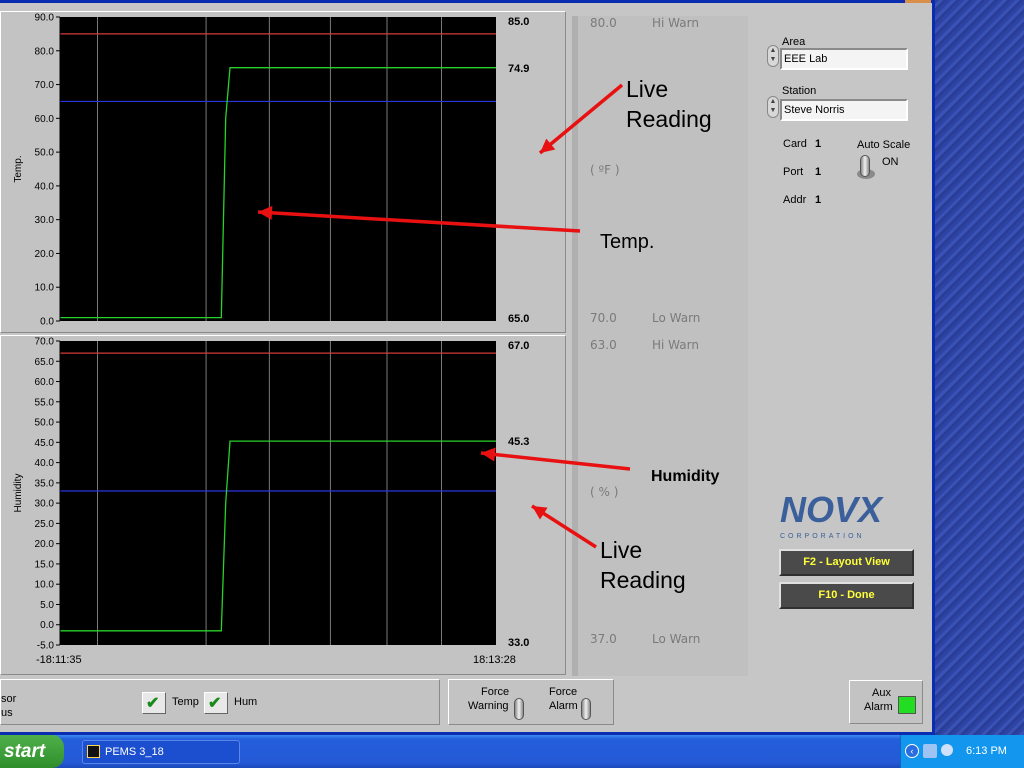 This screenshot has width=1024, height=768. Describe the element at coordinates (912, 751) in the screenshot. I see `tray-arrow-icon: ‹` at that location.